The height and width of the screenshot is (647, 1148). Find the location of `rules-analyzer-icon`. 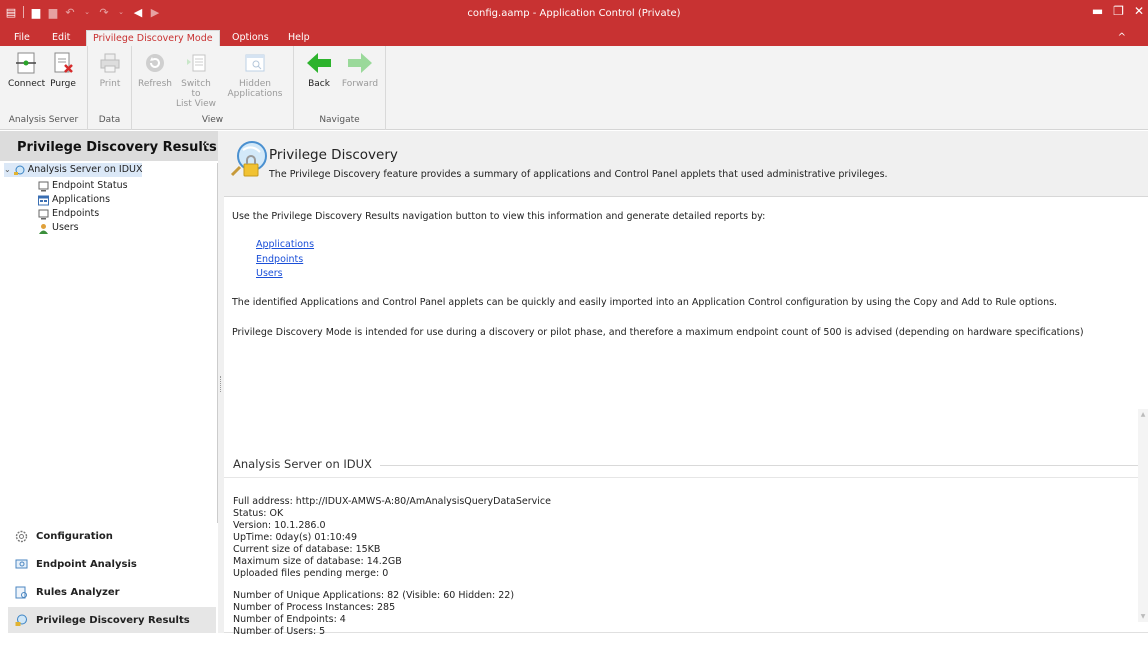

rules-analyzer-icon is located at coordinates (21, 592).